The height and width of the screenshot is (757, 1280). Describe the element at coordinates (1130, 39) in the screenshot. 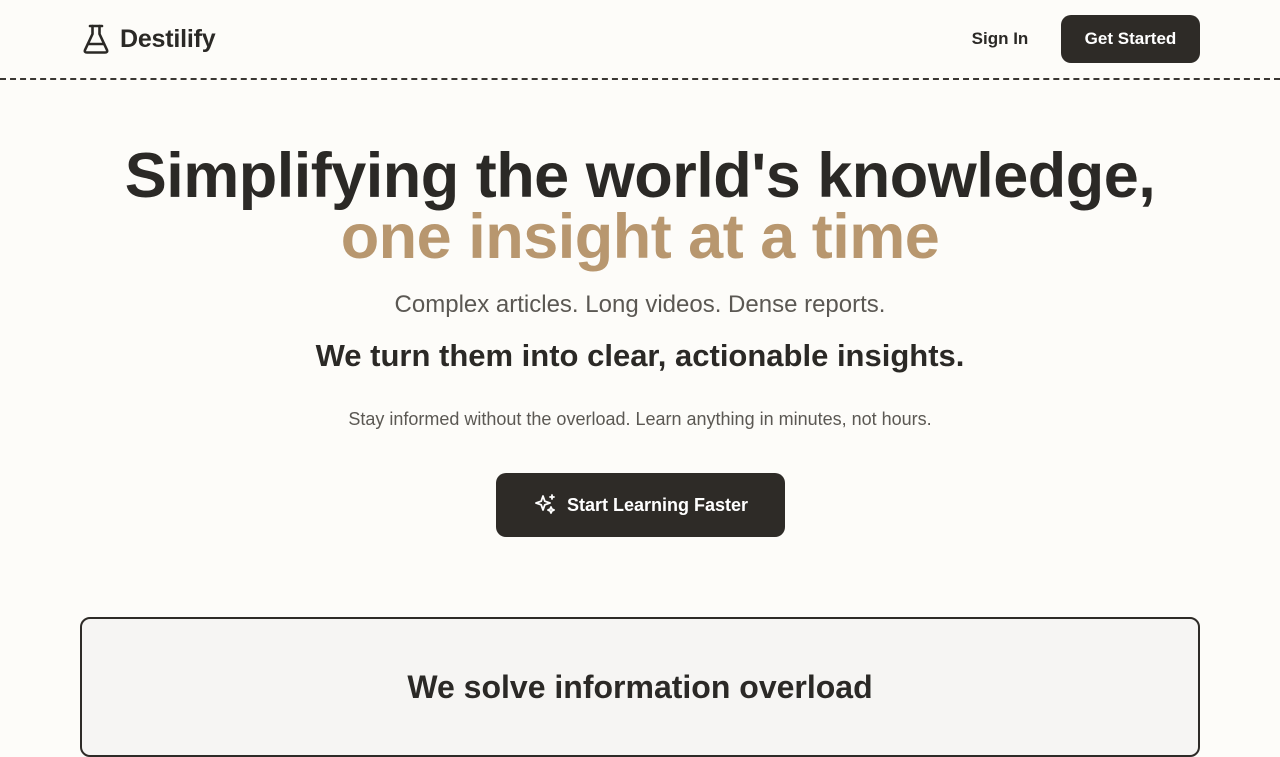

I see `get-started-button: Get Started` at that location.